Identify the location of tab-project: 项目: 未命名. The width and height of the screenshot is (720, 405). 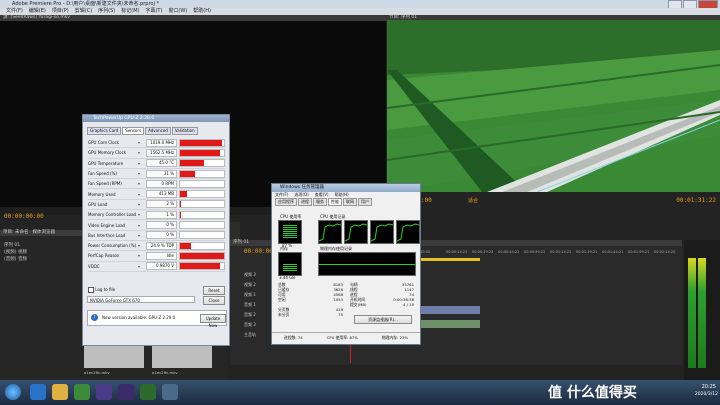
(15, 233).